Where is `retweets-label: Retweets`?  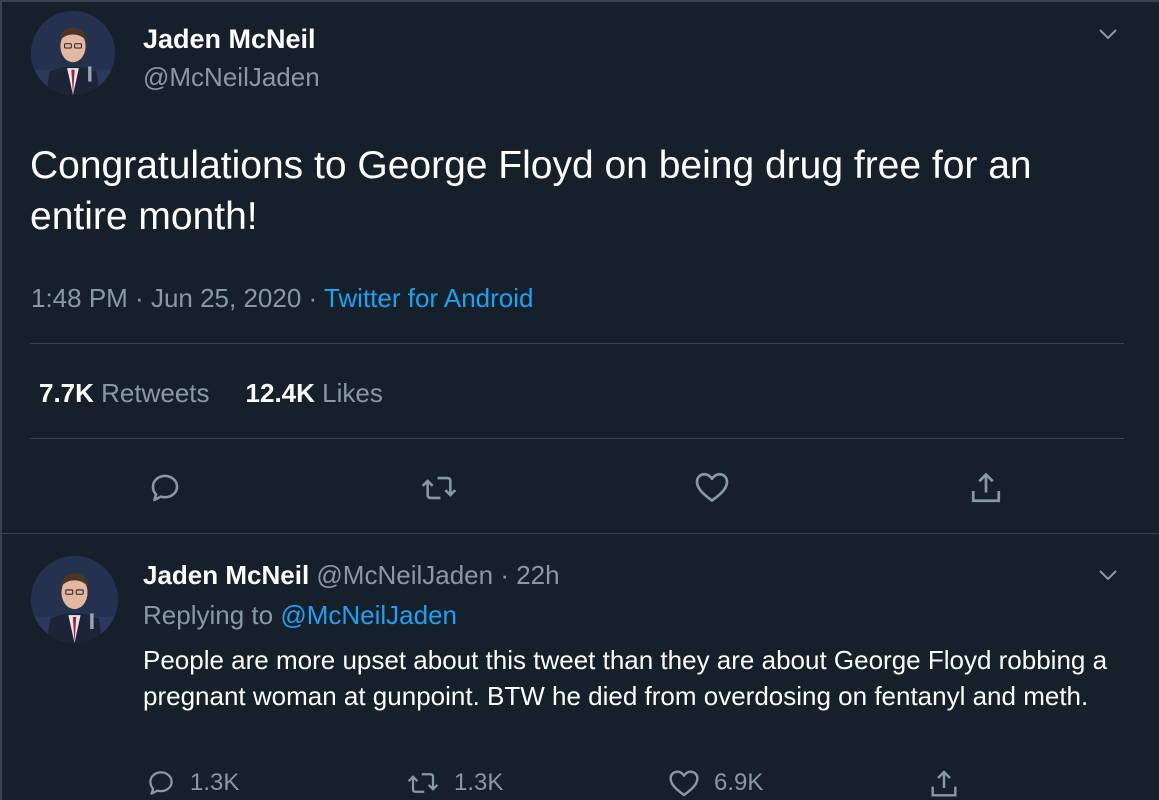 retweets-label: Retweets is located at coordinates (151, 393).